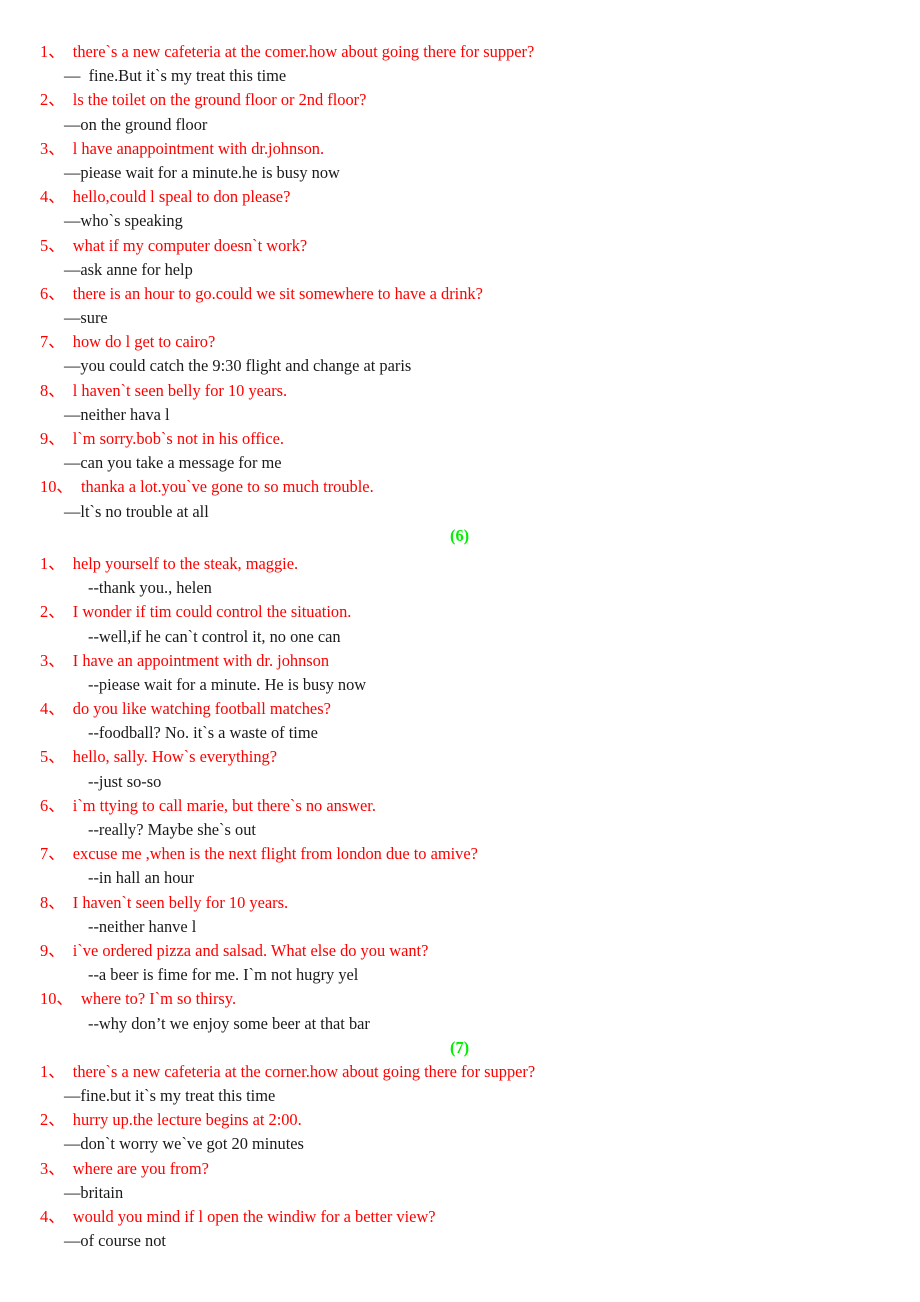  Describe the element at coordinates (164, 390) in the screenshot. I see `question-line: 8、 l haven`t seen belly for 10 years.` at that location.